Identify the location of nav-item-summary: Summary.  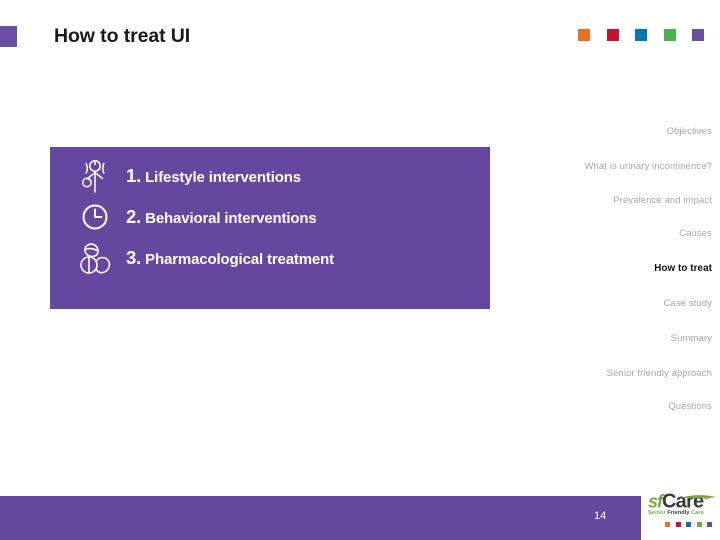
(642, 339).